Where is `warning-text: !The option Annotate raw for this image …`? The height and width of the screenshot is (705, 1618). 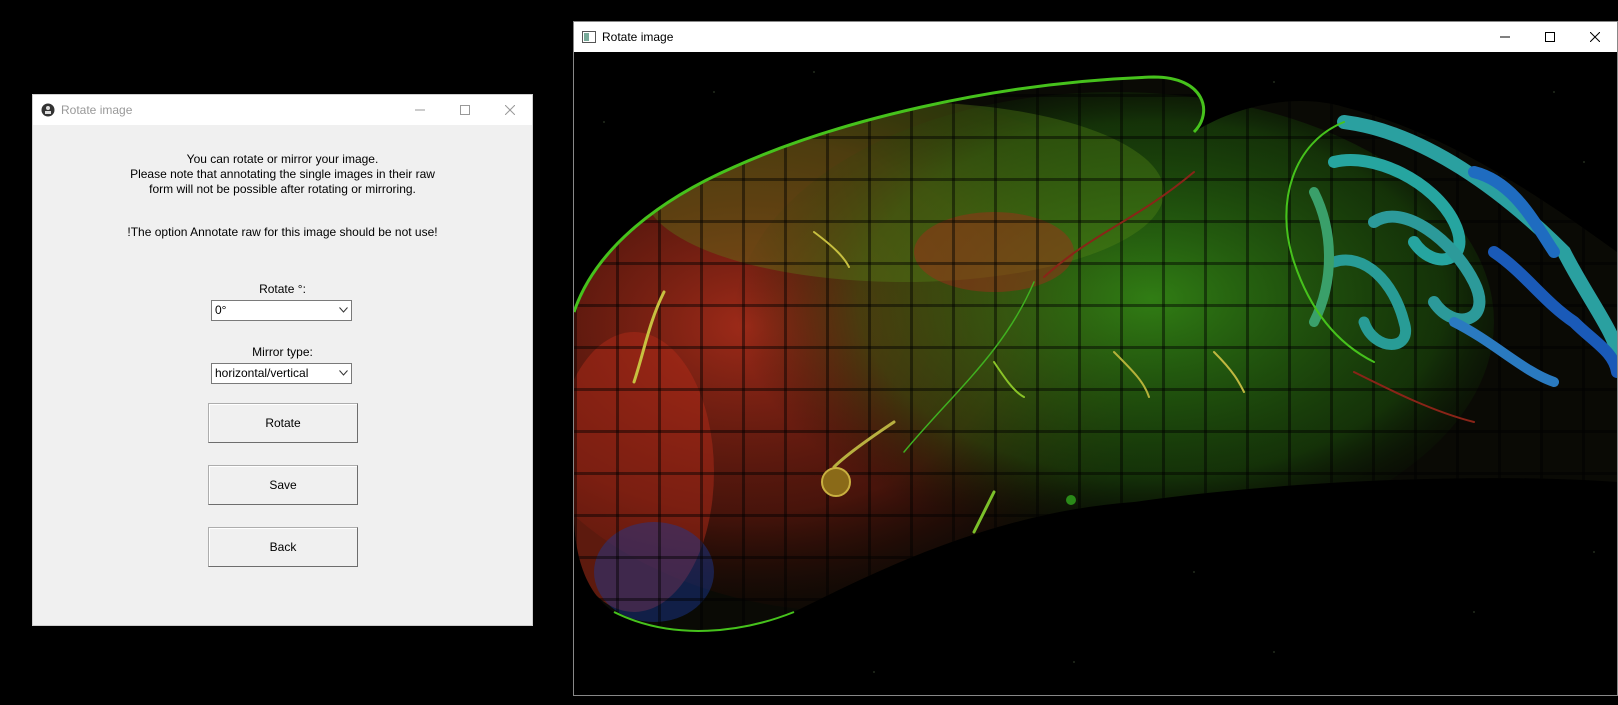
warning-text: !The option Annotate raw for this image … is located at coordinates (282, 232).